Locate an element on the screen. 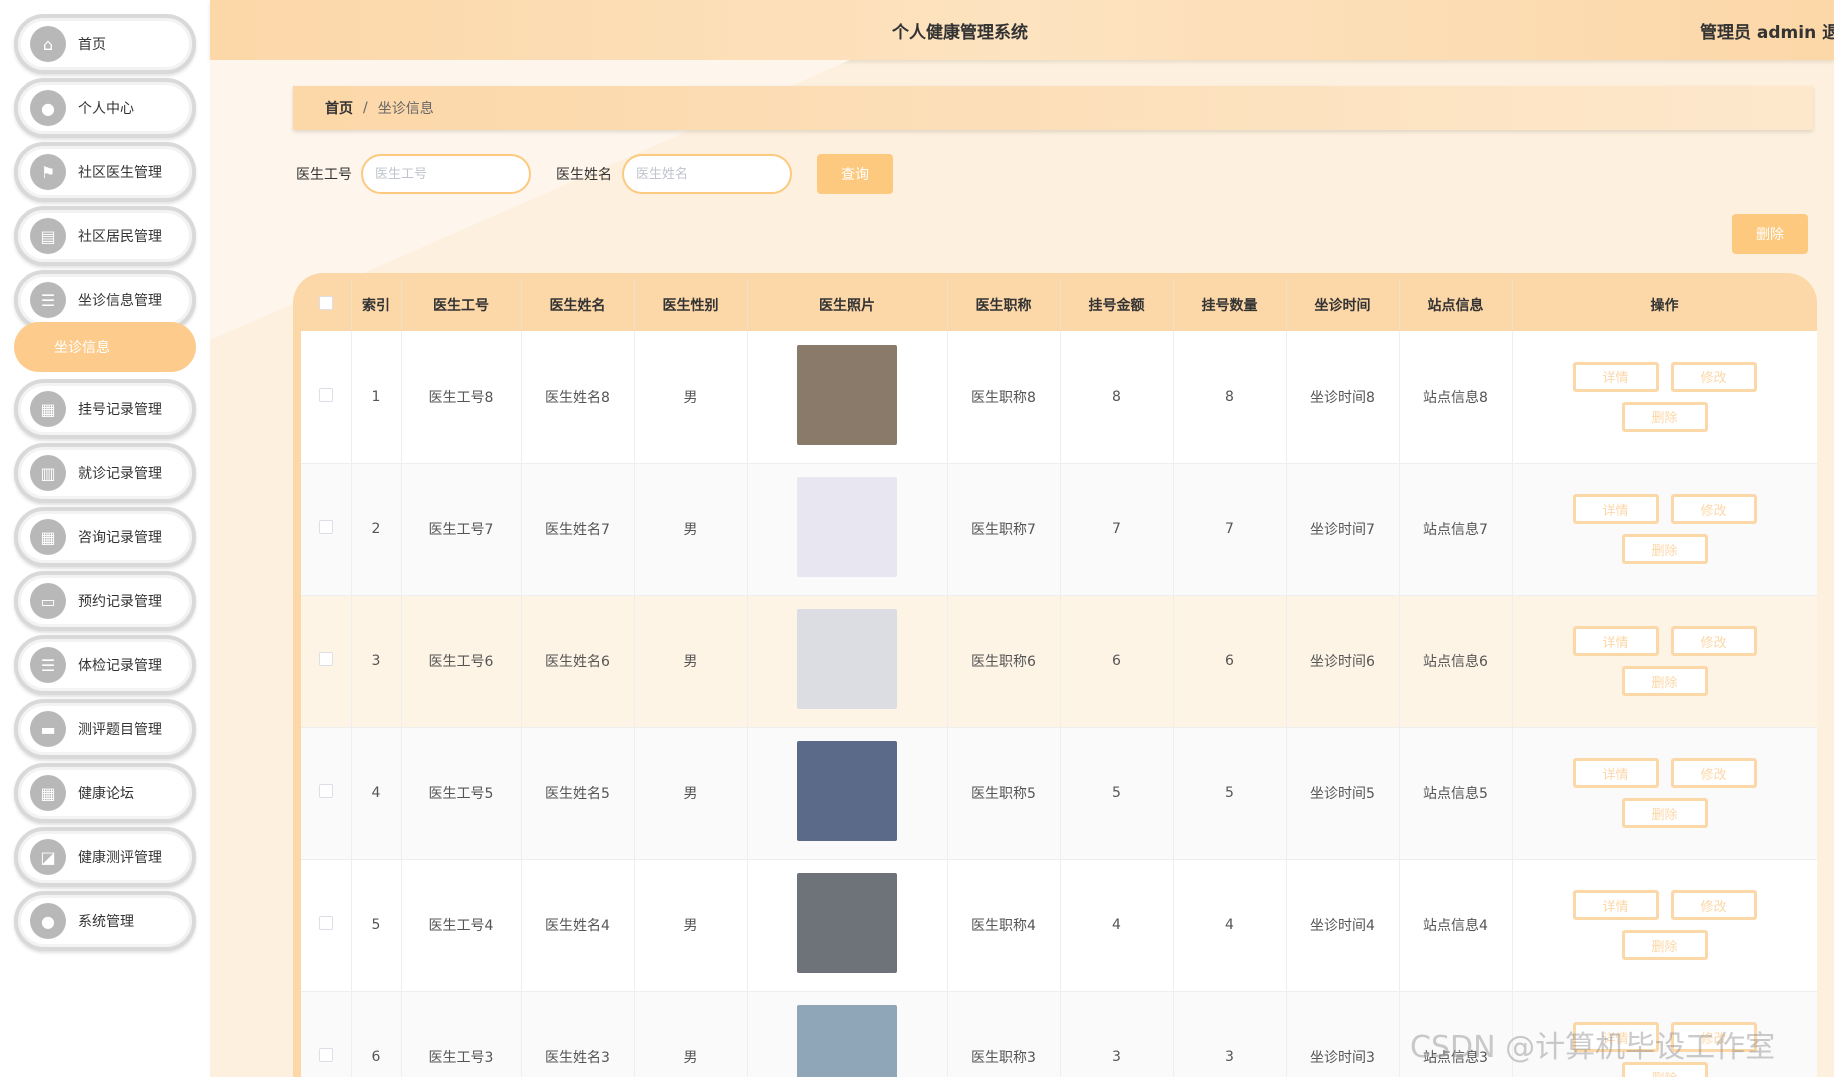  sidebar-item: ⚑ 社区医生管理 is located at coordinates (105, 172).